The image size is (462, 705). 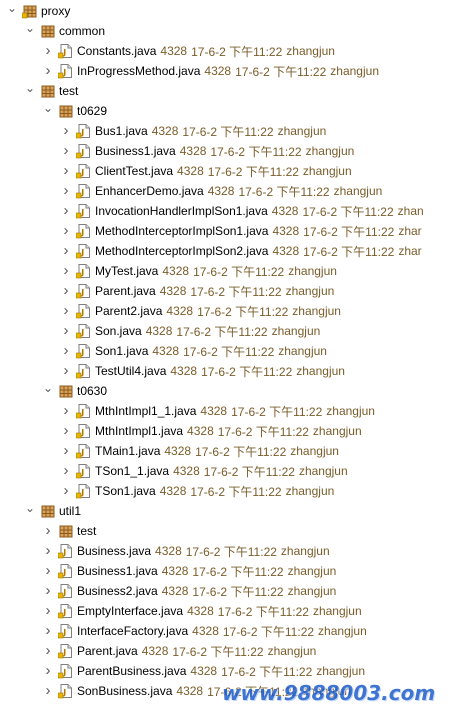 I want to click on tree-item-label: ParentBusiness.java, so click(x=132, y=671).